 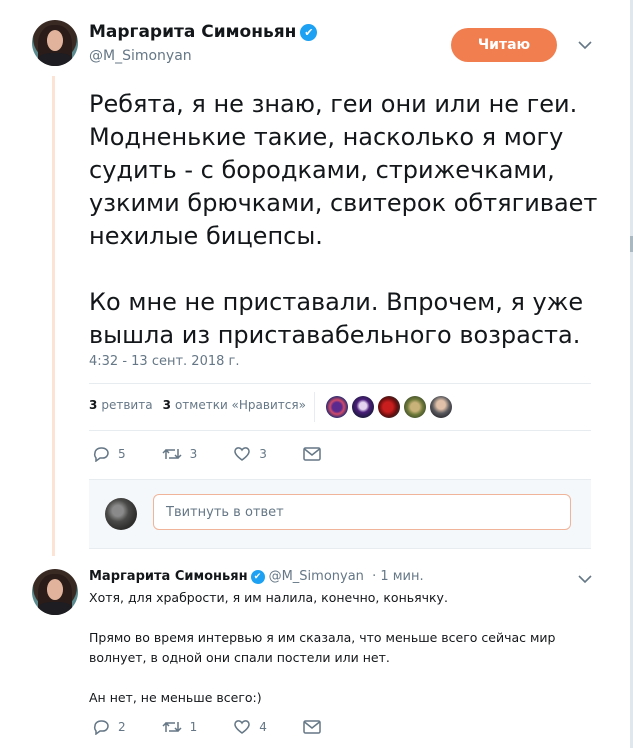 I want to click on following-button: Читаю, so click(x=504, y=45).